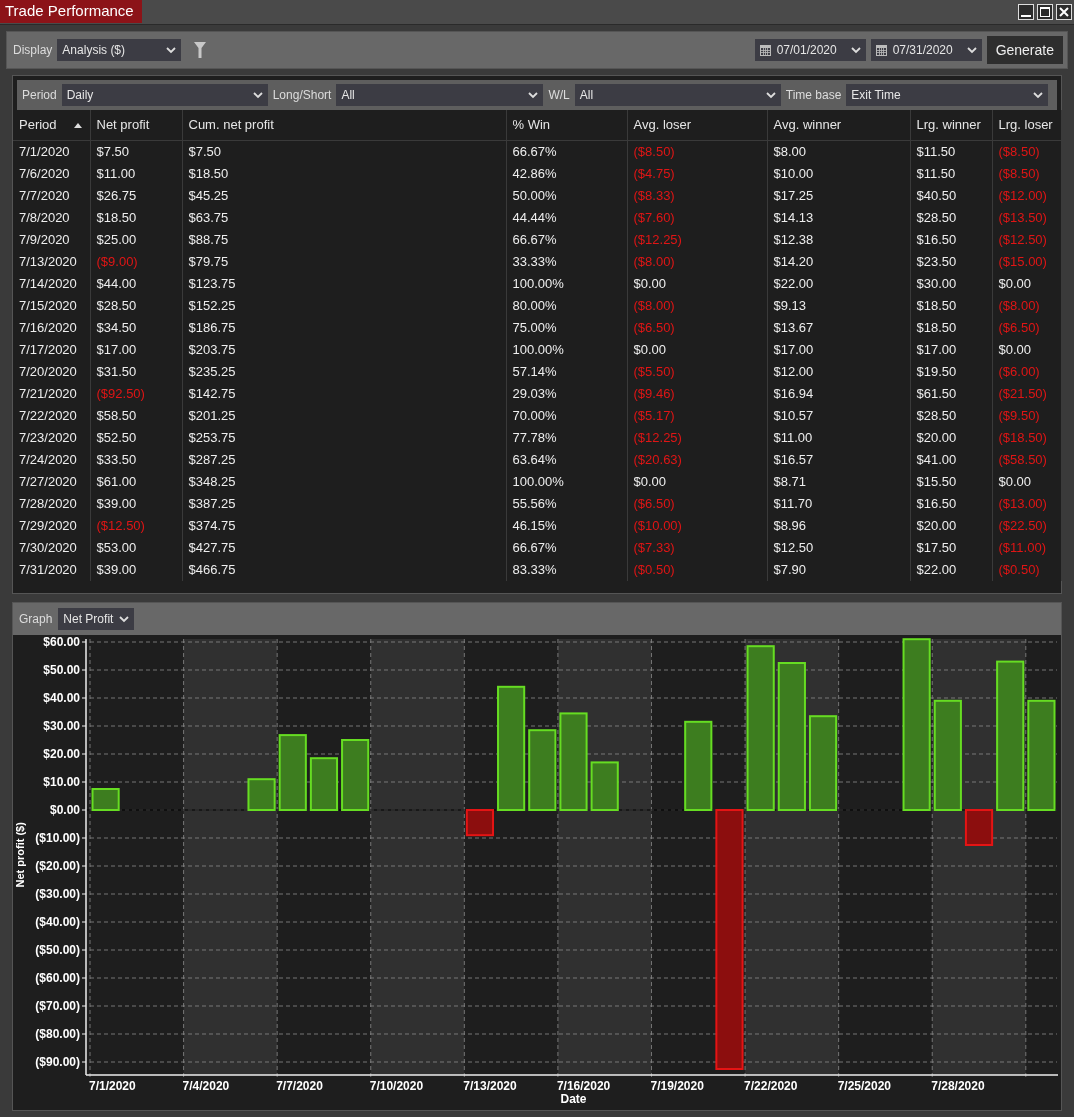  What do you see at coordinates (57, 922) in the screenshot?
I see `y-tick-label: ($40.00)` at bounding box center [57, 922].